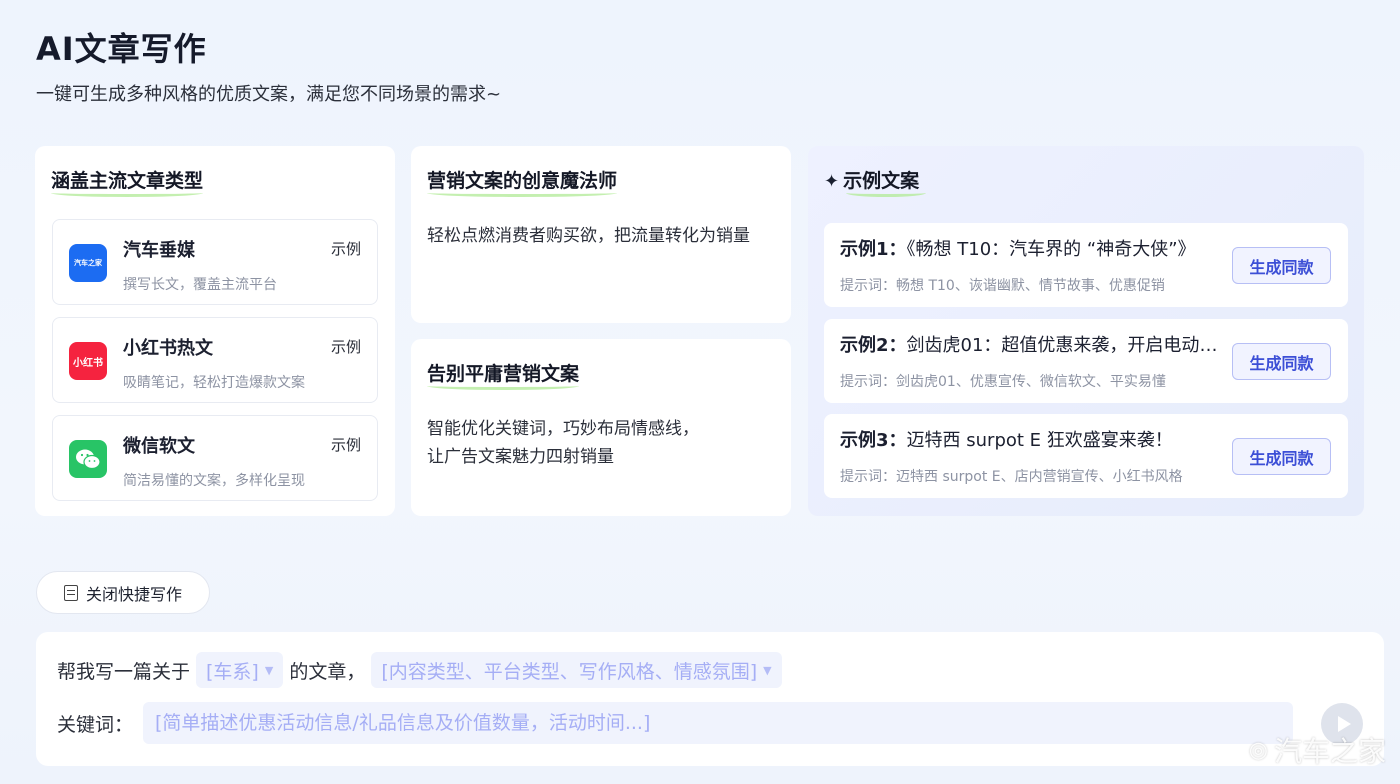 The width and height of the screenshot is (1400, 784). I want to click on farewell-text-line: 智能优化关键词，巧妙布局情感线，, so click(563, 429).